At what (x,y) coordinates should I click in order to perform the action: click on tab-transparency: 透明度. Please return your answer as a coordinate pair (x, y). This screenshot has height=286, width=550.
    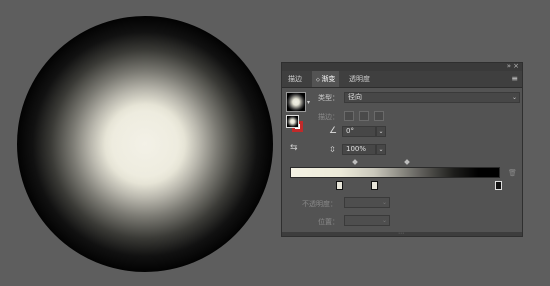
    Looking at the image, I should click on (359, 79).